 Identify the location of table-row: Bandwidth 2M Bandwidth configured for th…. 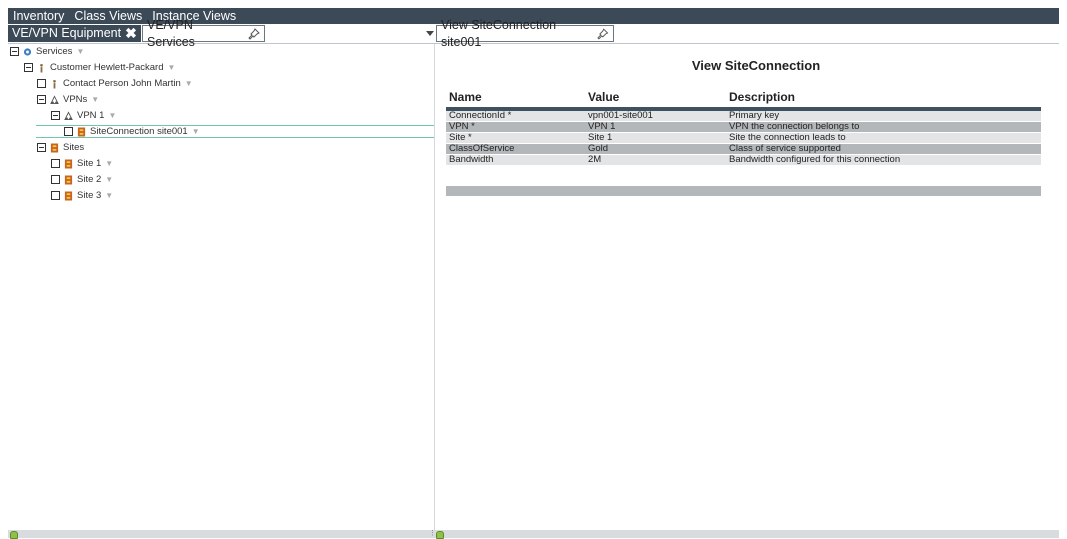
(743, 160).